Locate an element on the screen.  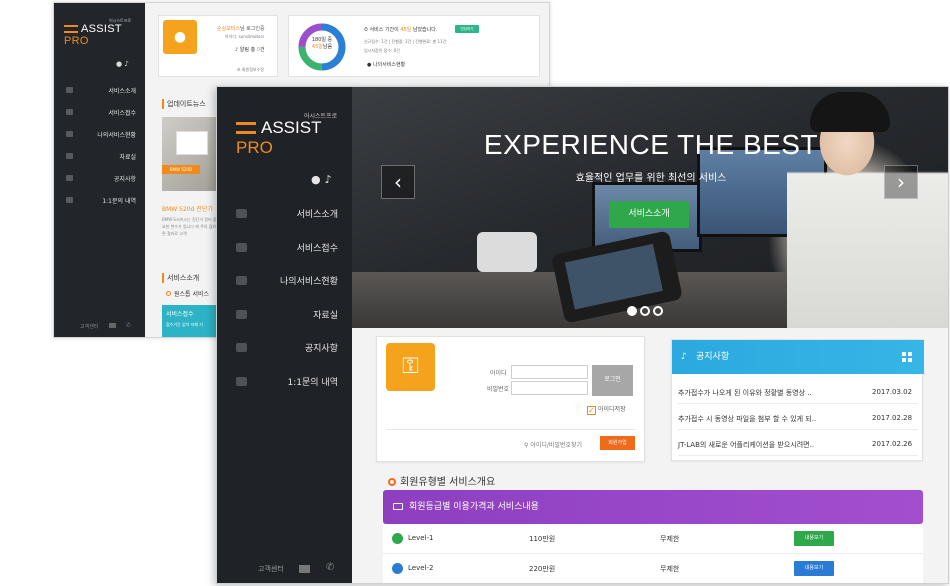
notice-row: 추가접수가 나오게 된 이유와 정황별 동영상 .. 2017.03.02 is located at coordinates (798, 392).